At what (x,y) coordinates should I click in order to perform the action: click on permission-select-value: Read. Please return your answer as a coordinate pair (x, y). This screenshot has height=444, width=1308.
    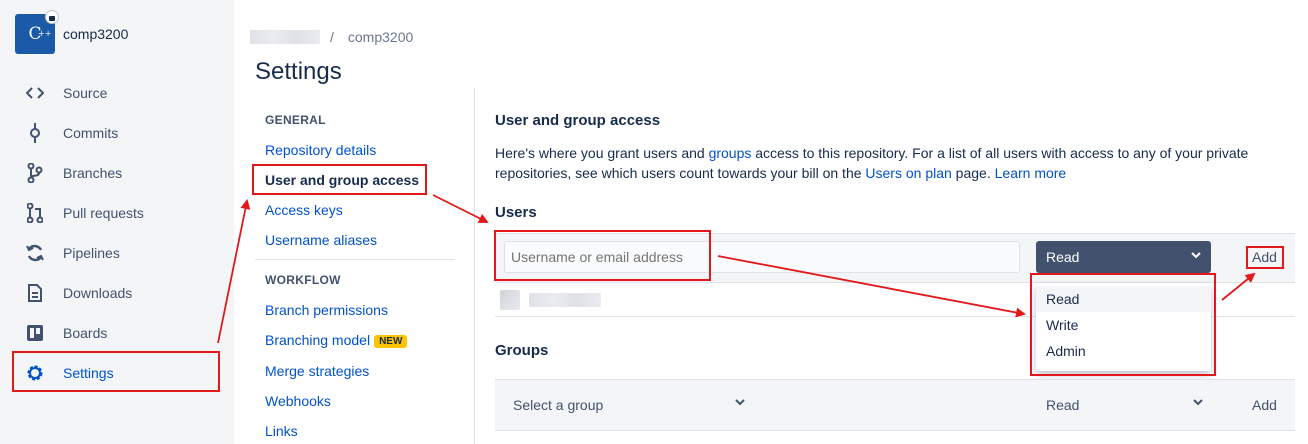
    Looking at the image, I should click on (1063, 257).